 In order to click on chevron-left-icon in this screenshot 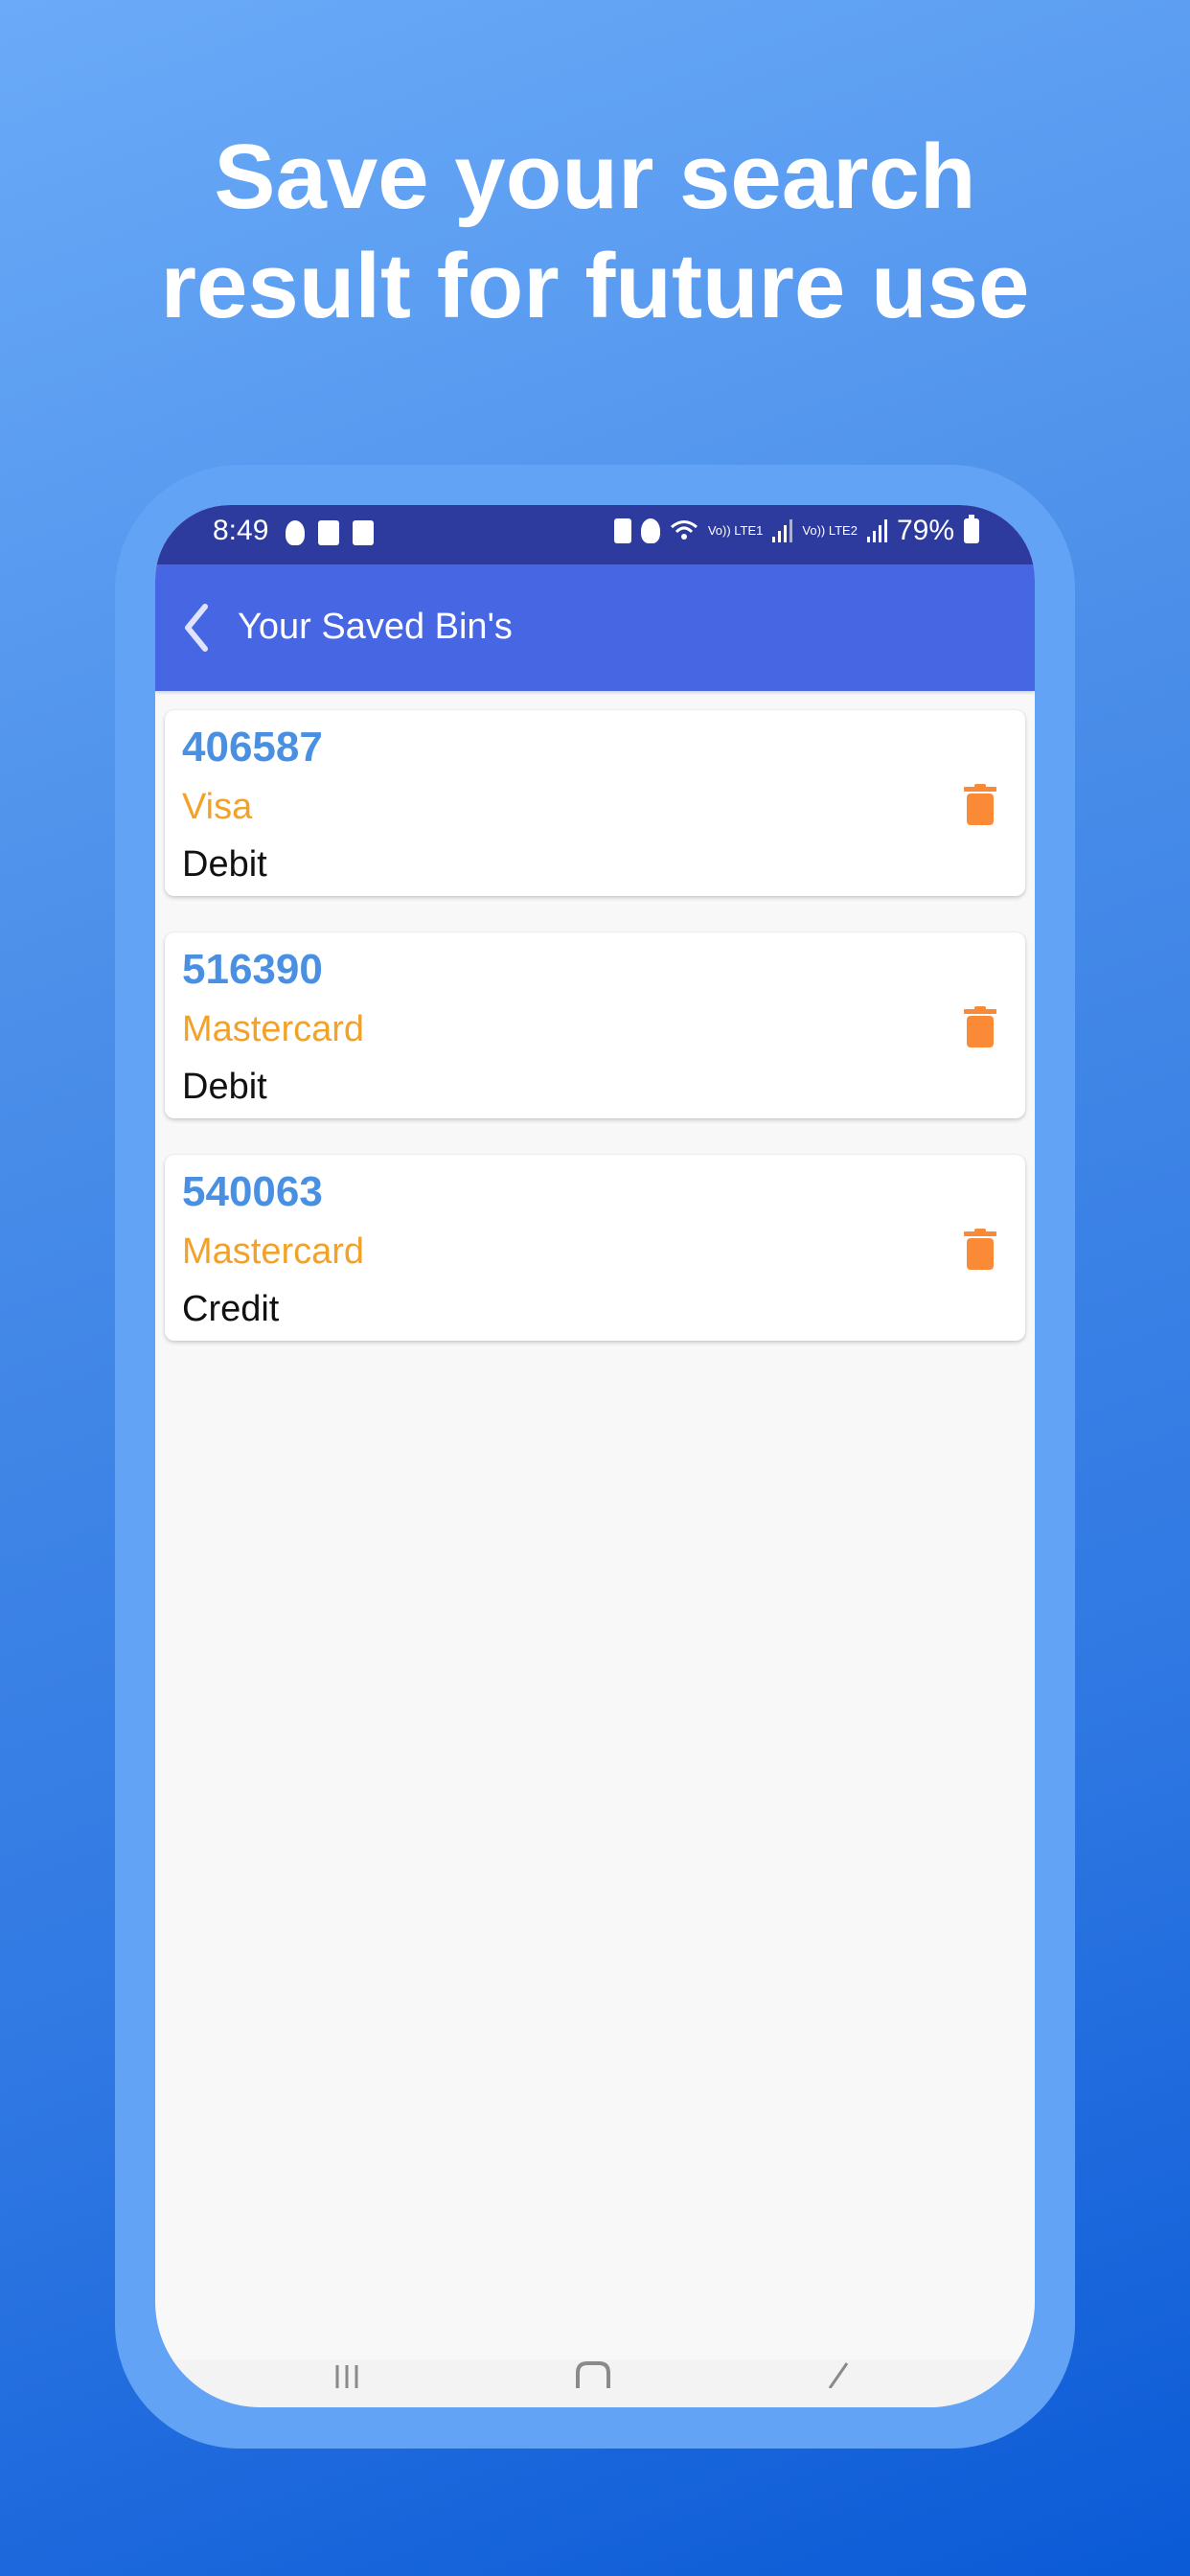, I will do `click(197, 628)`.